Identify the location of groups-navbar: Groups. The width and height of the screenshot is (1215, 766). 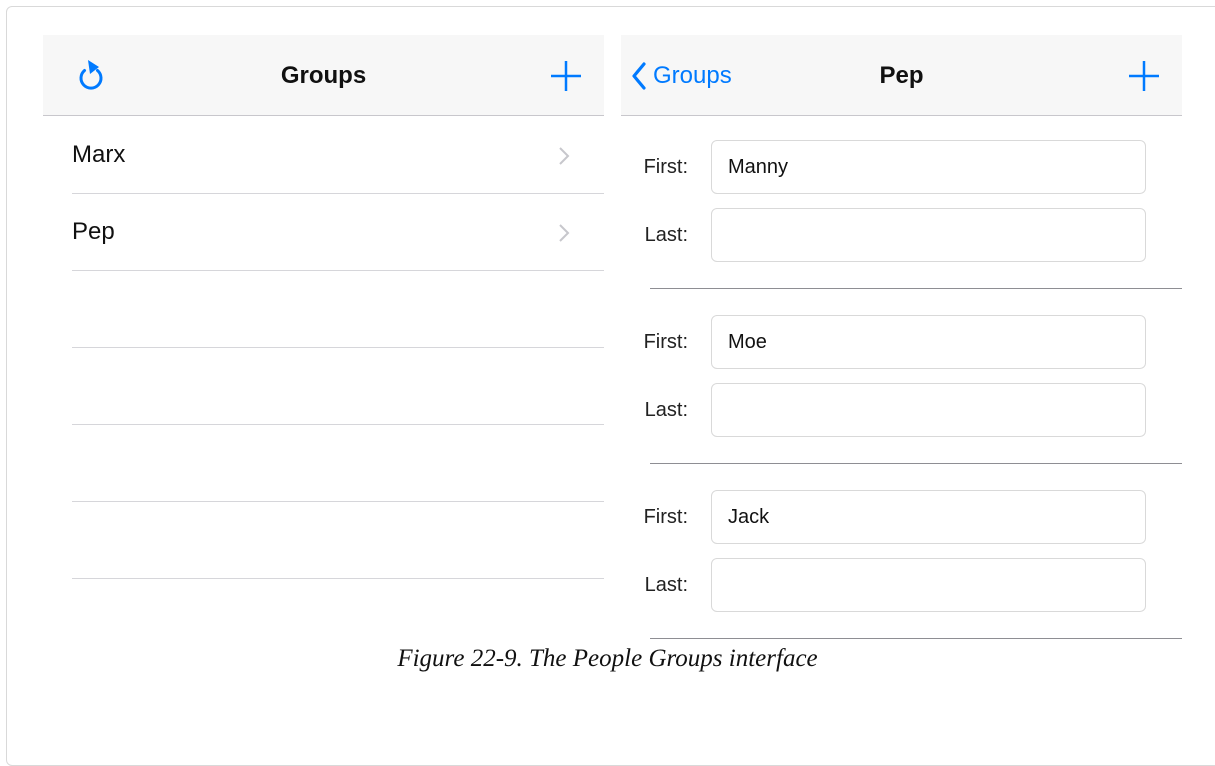
(323, 75).